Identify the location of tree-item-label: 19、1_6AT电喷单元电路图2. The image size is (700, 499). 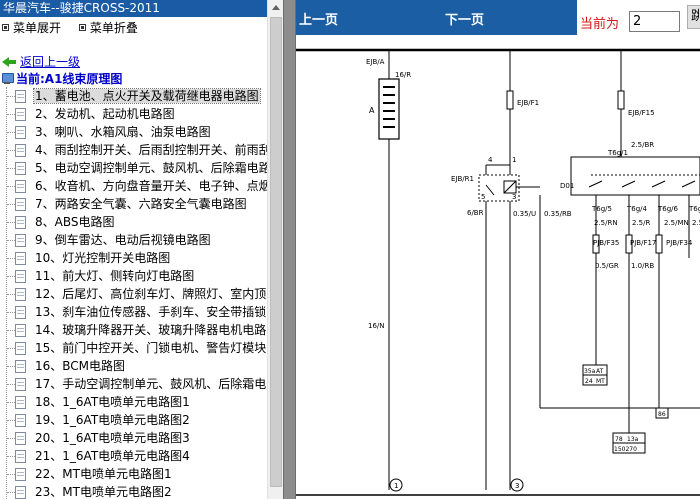
(112, 420).